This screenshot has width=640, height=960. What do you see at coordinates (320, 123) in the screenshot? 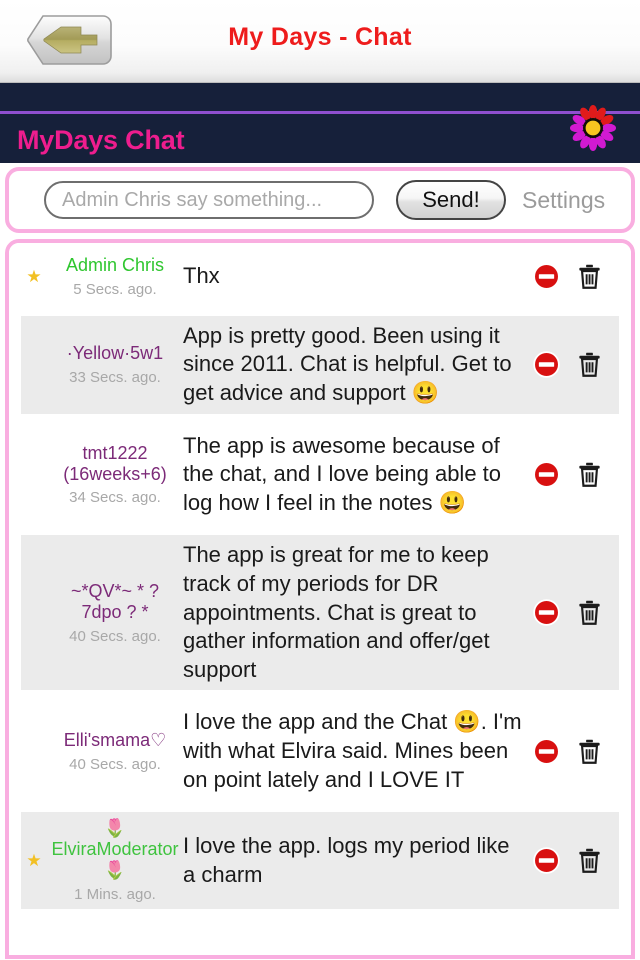
I see `brand-header-bar: MyDays Chat` at bounding box center [320, 123].